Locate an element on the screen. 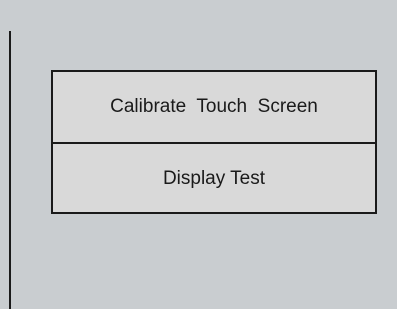  screen-left-edge is located at coordinates (10, 170).